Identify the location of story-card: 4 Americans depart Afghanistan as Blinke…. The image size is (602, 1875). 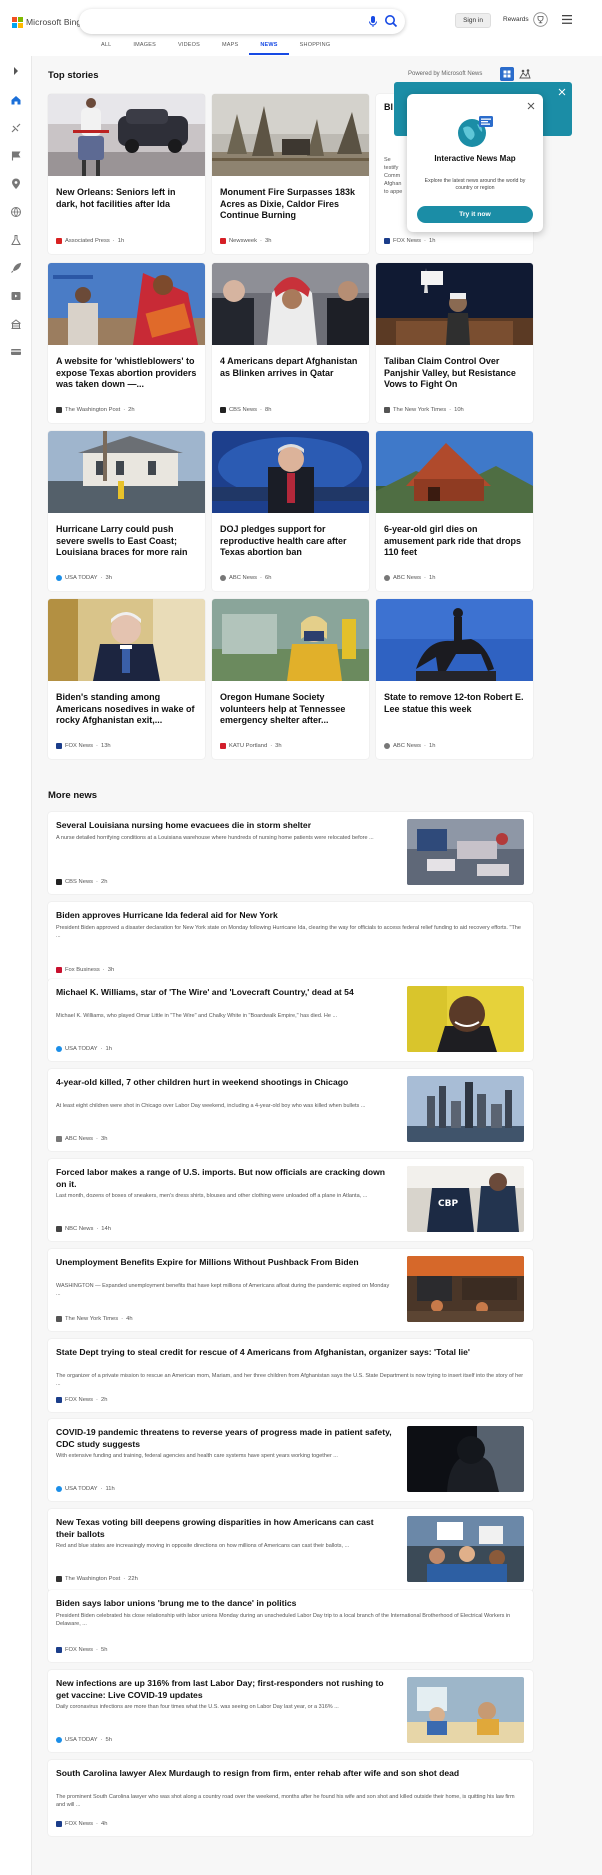
(290, 343).